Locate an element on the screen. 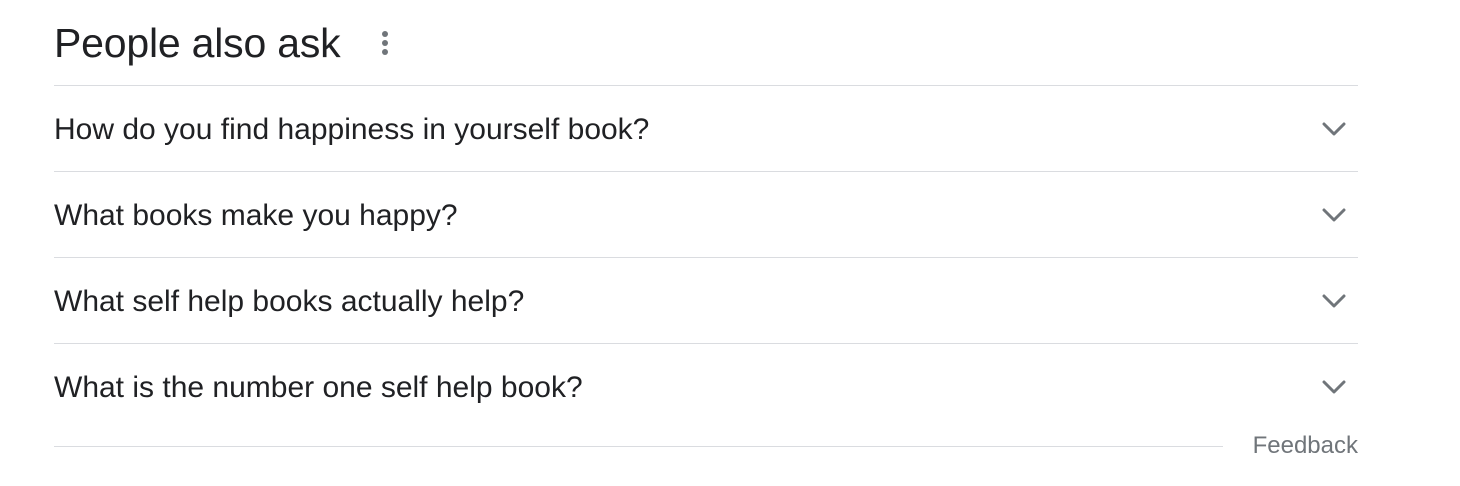 The width and height of the screenshot is (1460, 486). more-vert-icon is located at coordinates (385, 42).